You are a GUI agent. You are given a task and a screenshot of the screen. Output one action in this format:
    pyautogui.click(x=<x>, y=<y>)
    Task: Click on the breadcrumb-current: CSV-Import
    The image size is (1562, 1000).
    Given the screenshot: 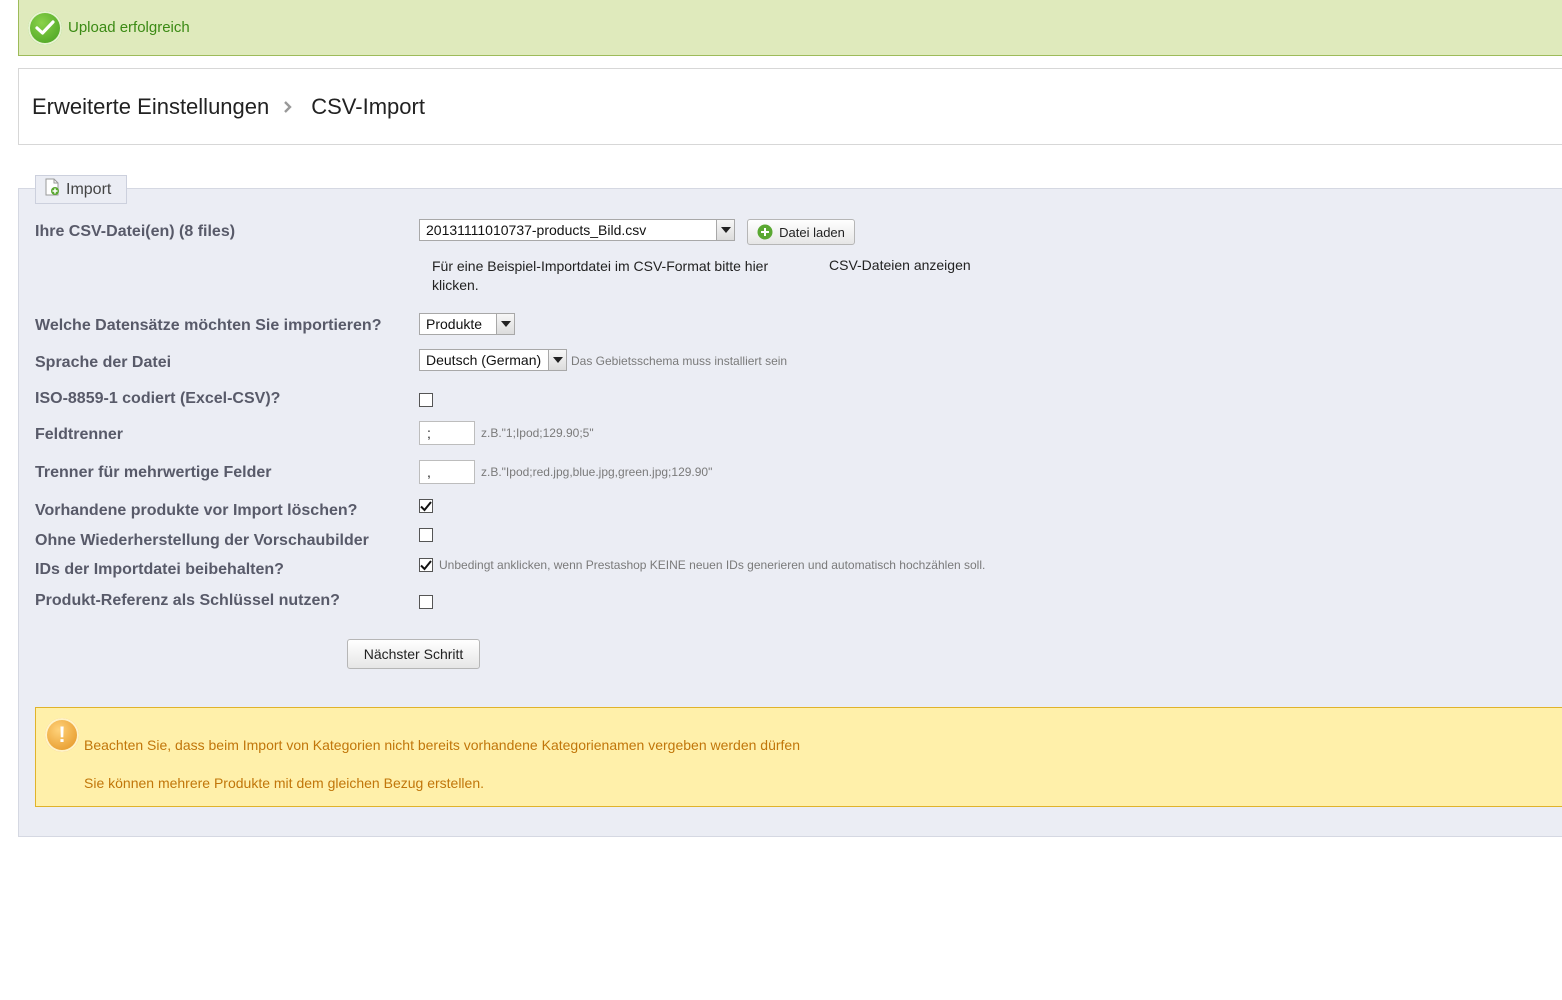 What is the action you would take?
    pyautogui.click(x=368, y=106)
    